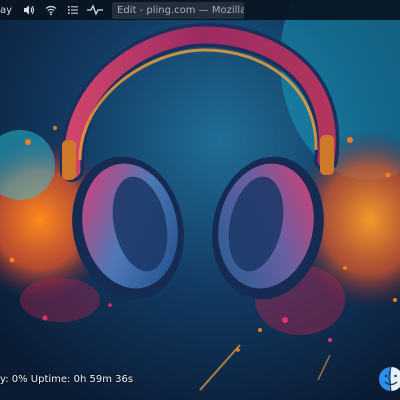 Image resolution: width=400 pixels, height=400 pixels. I want to click on activity-pulse-icon, so click(95, 10).